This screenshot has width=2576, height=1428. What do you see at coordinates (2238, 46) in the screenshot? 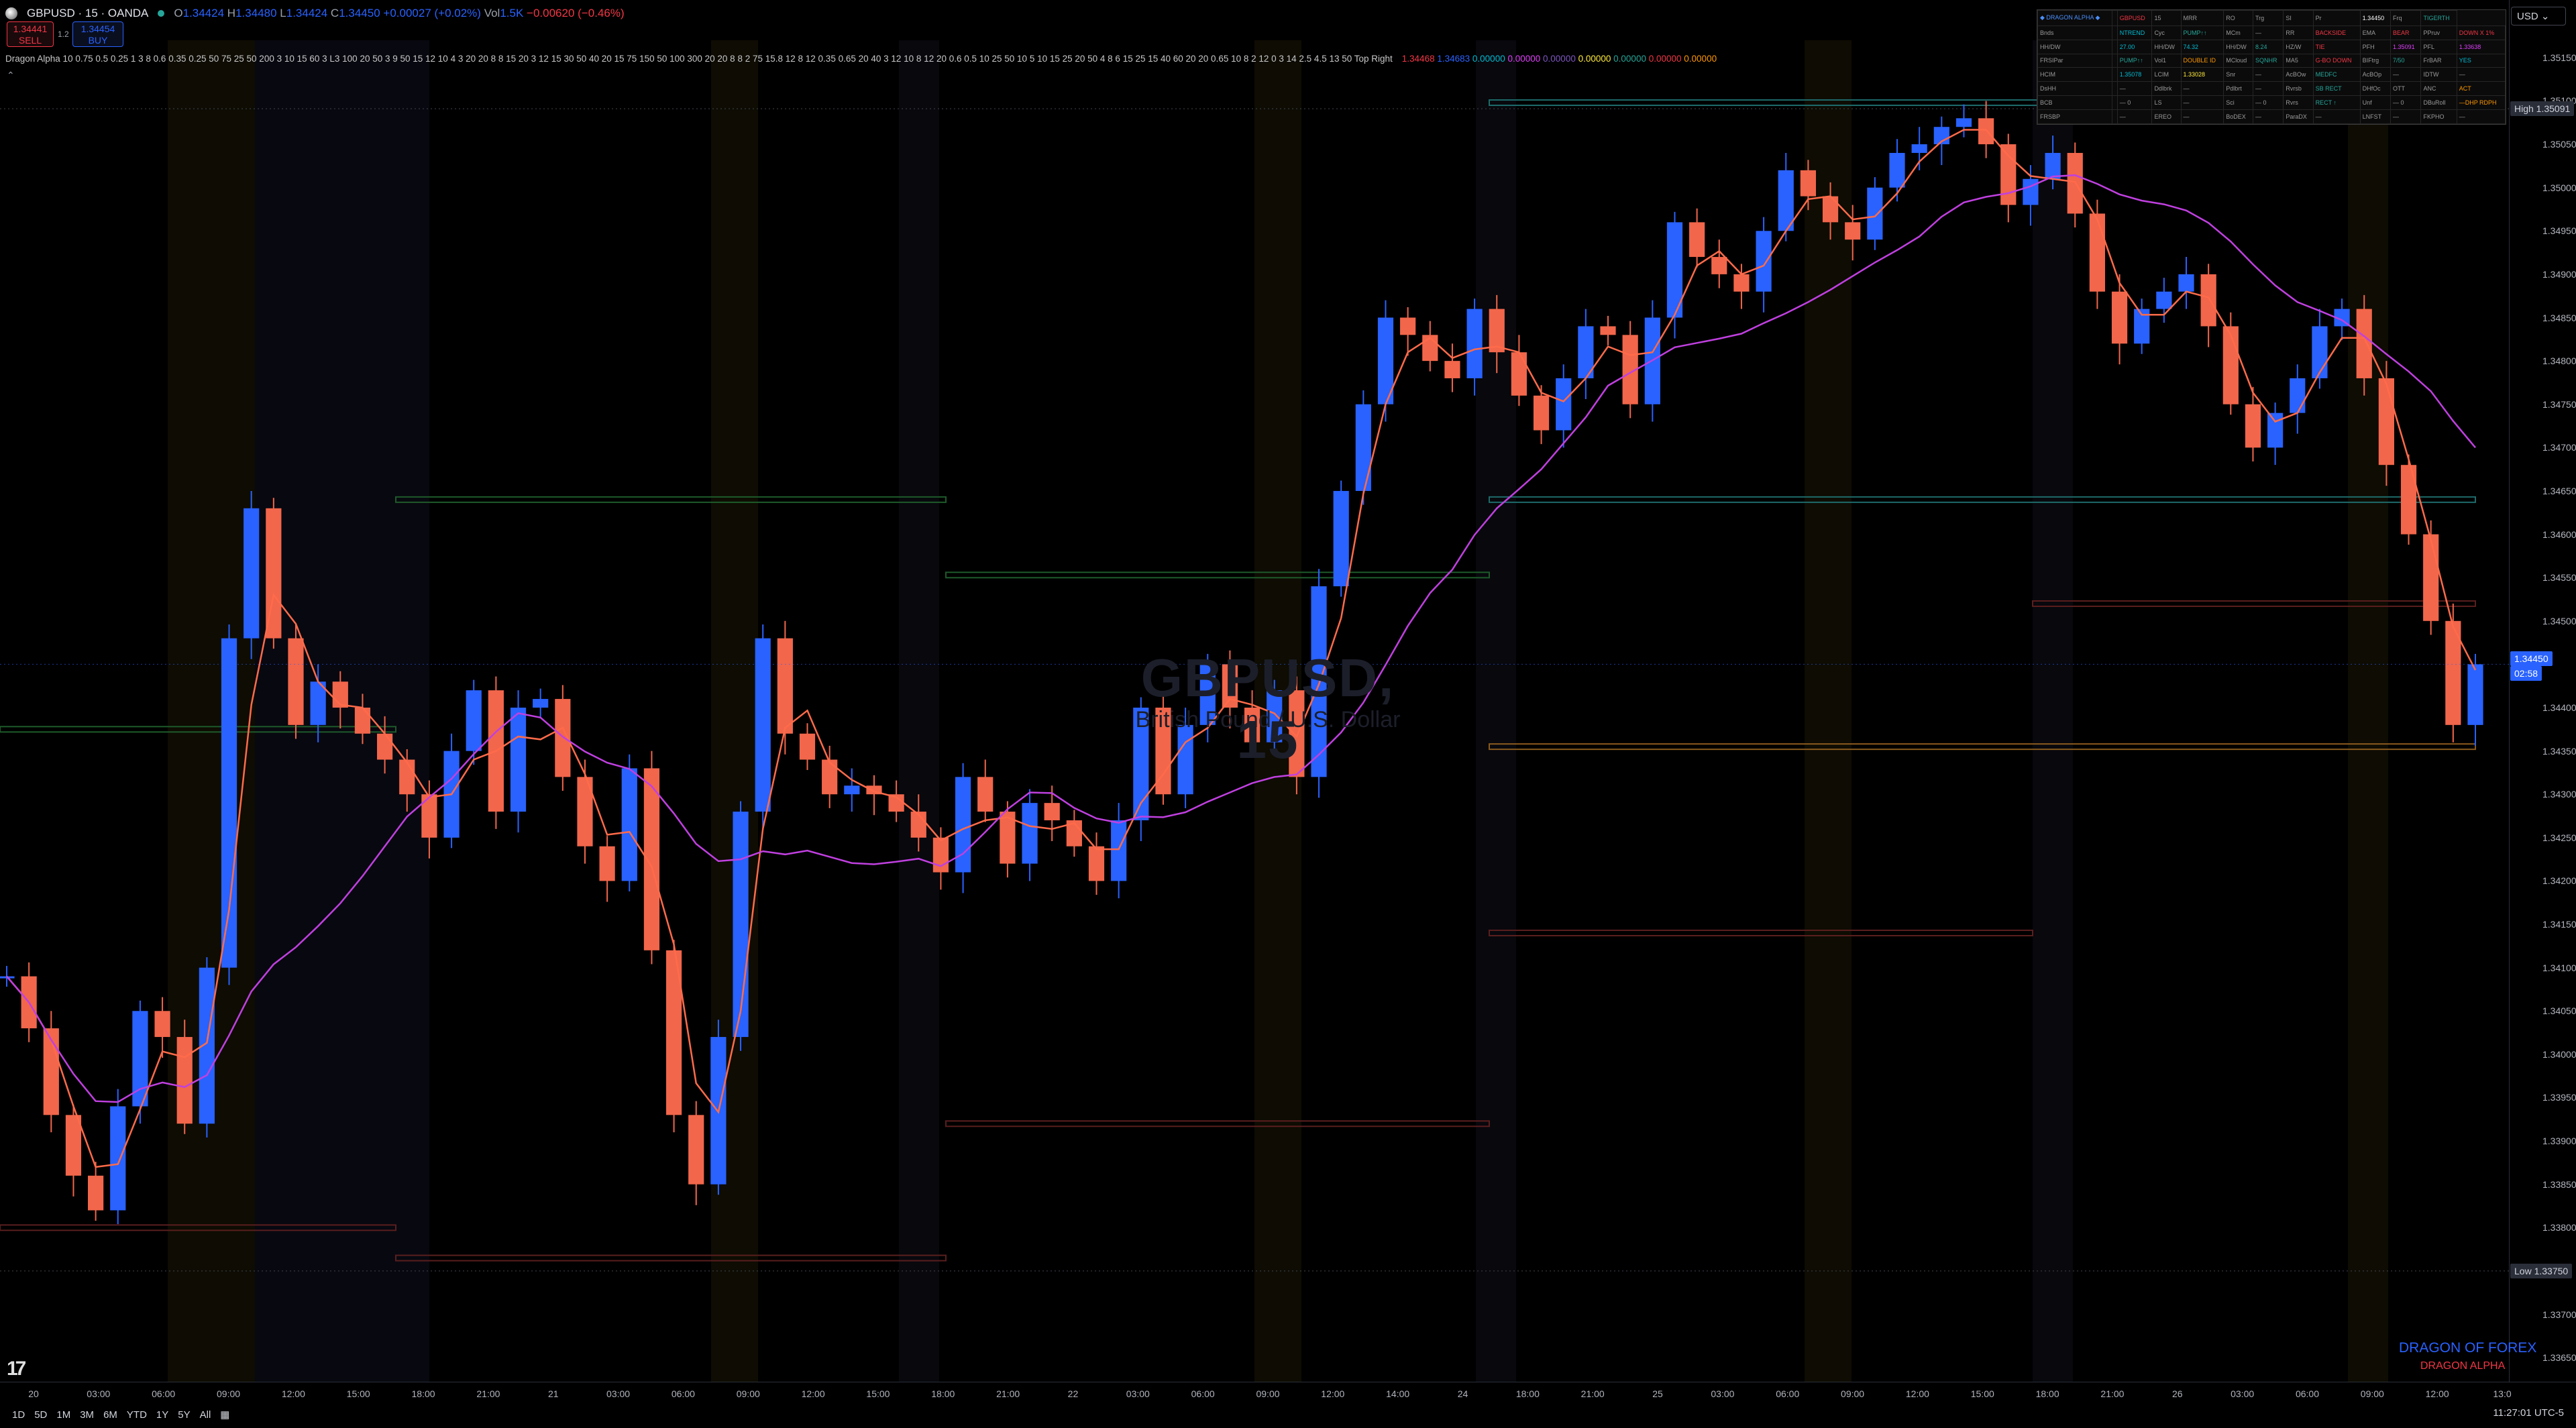
I see `panel-cell: HH/DW` at bounding box center [2238, 46].